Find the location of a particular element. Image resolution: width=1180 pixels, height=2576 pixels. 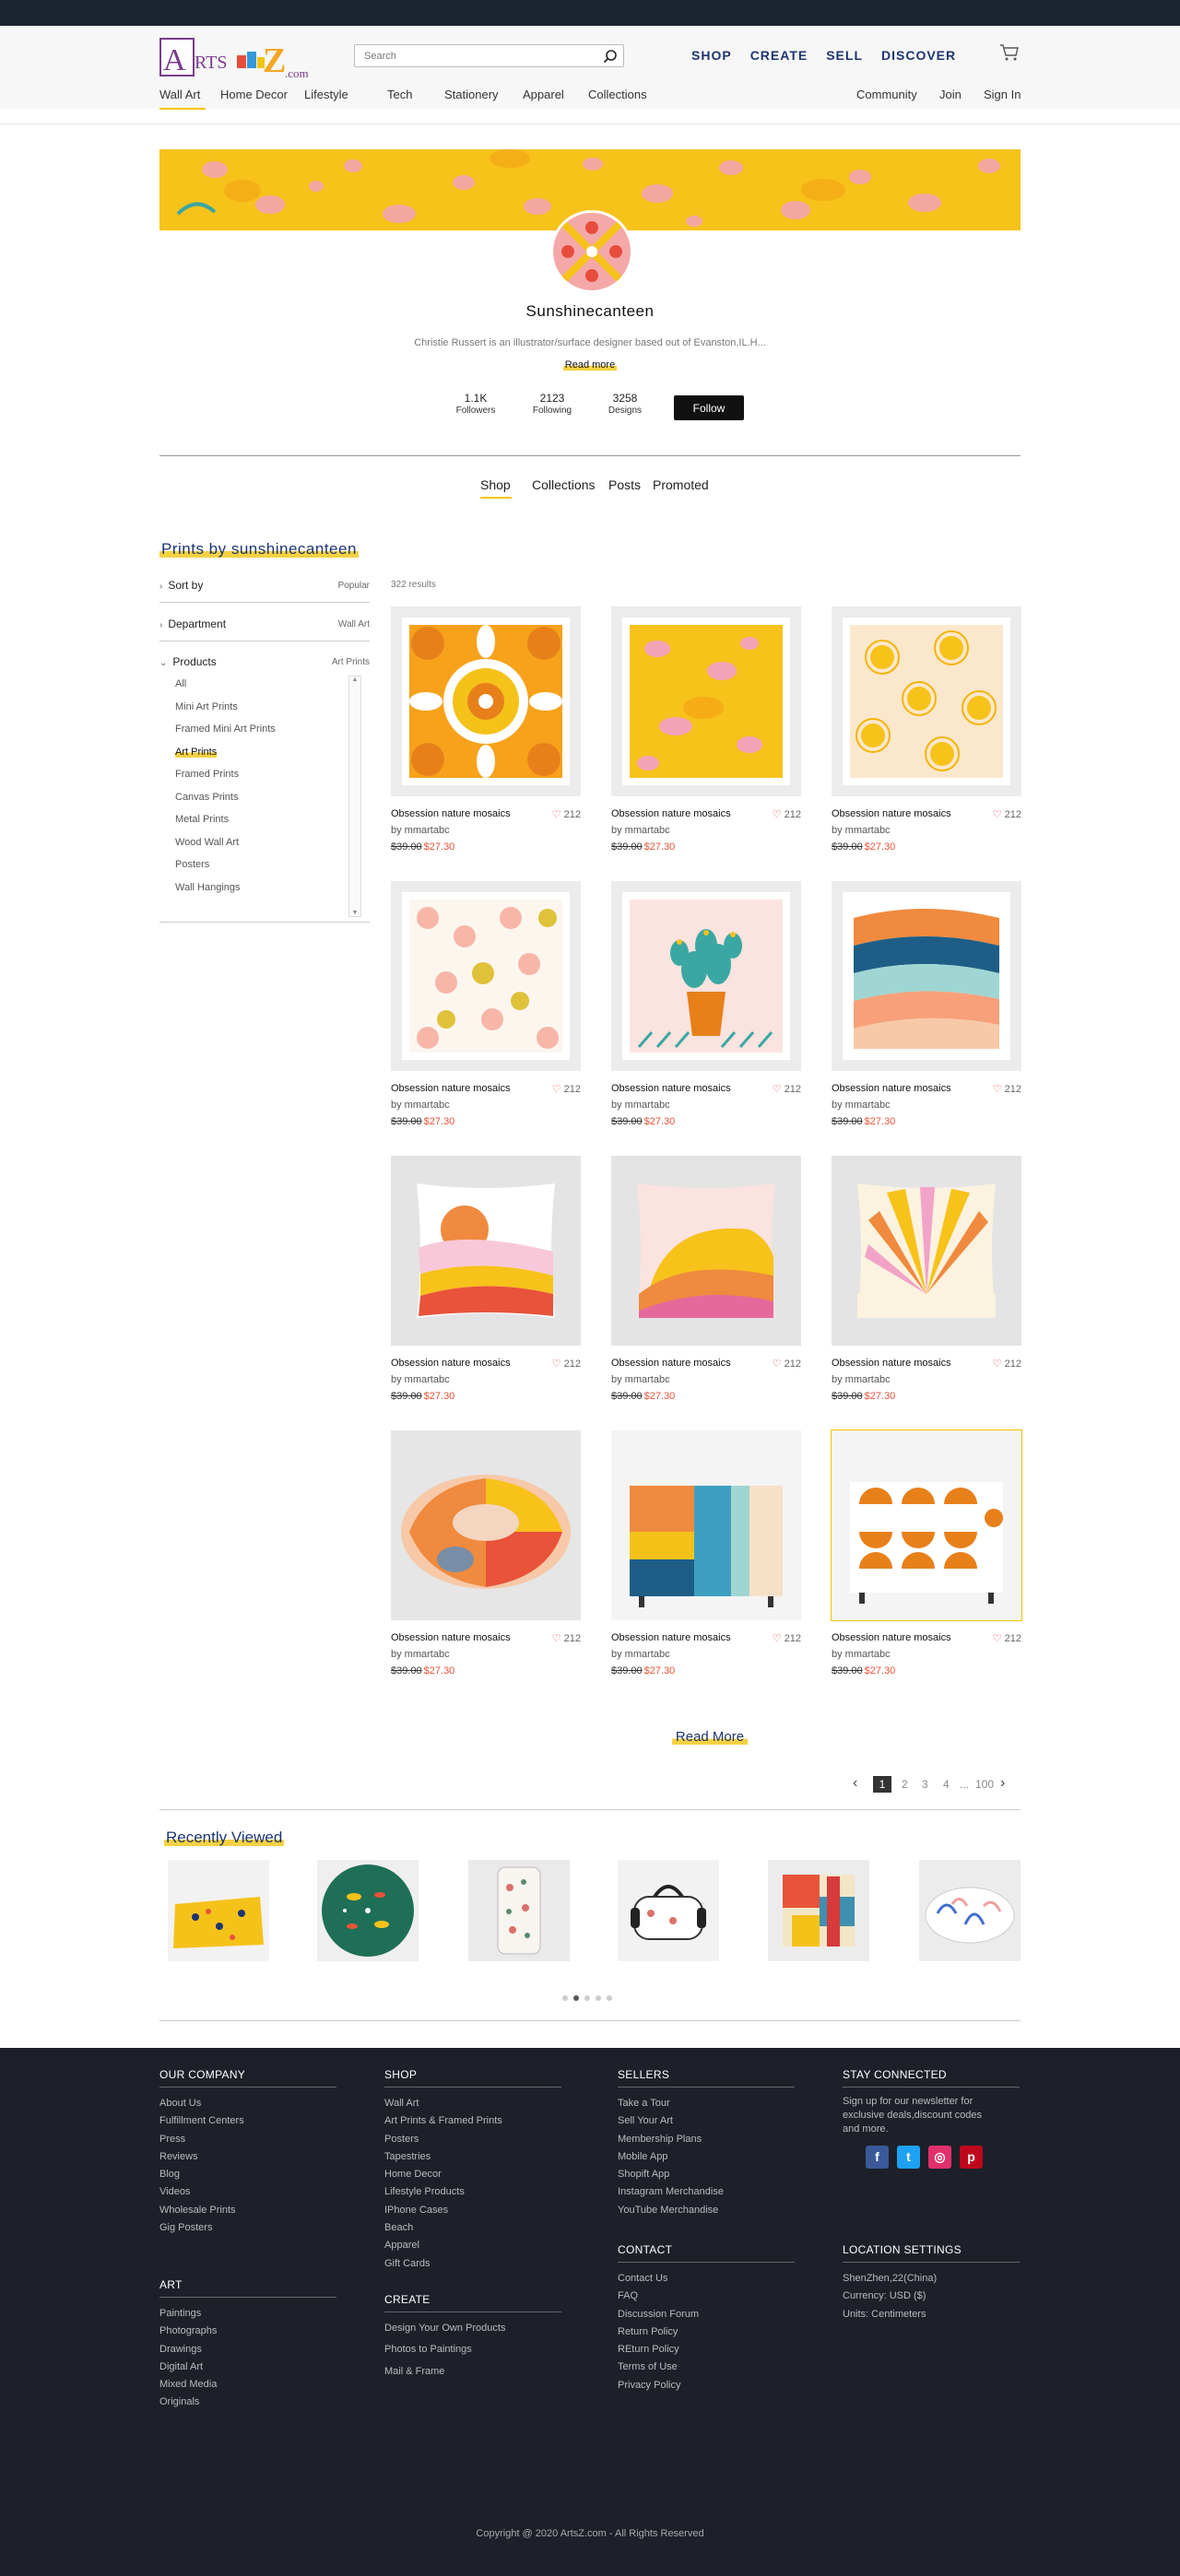

stat-following: 2123 Following is located at coordinates (552, 405).